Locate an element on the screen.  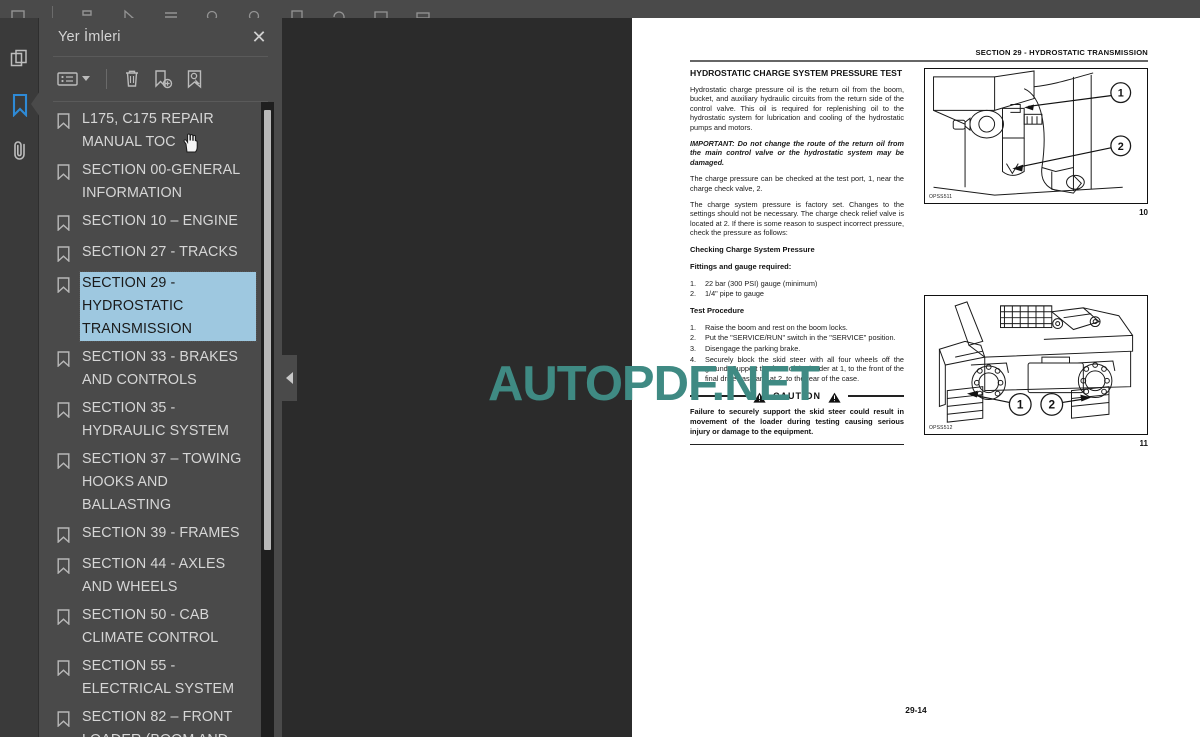
header-rule is located at coordinates (919, 61).